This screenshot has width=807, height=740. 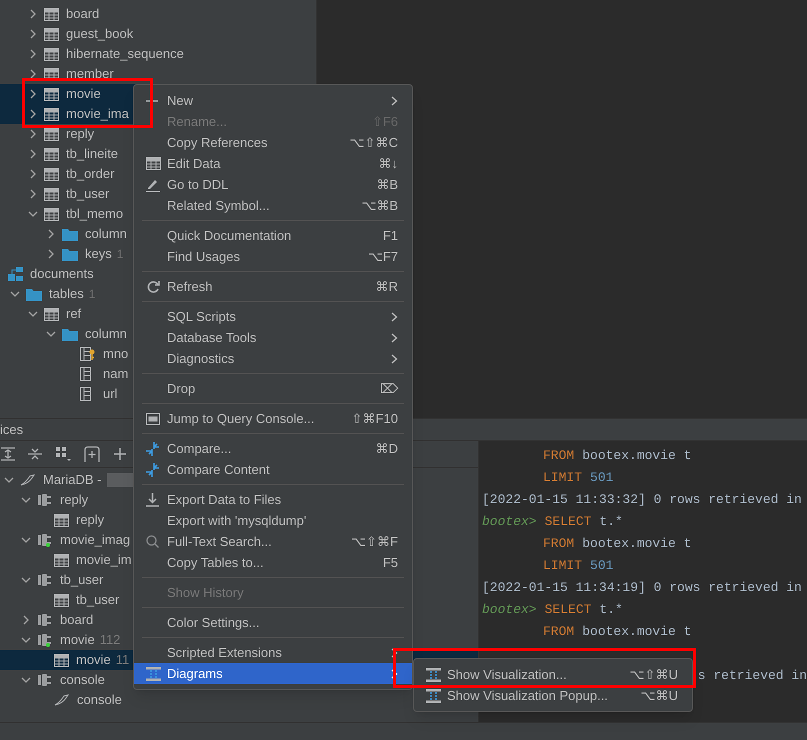 I want to click on menu-item: Edit Data ⌘↓, so click(x=273, y=163).